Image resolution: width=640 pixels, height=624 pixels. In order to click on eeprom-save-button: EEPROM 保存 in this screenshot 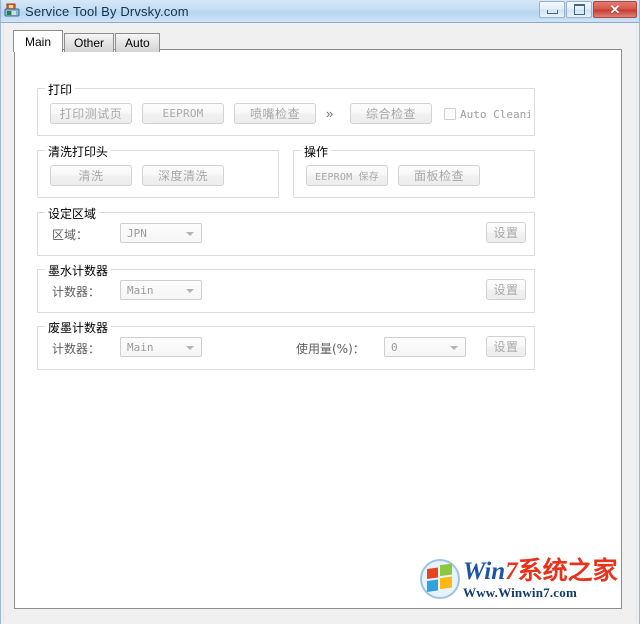, I will do `click(347, 175)`.